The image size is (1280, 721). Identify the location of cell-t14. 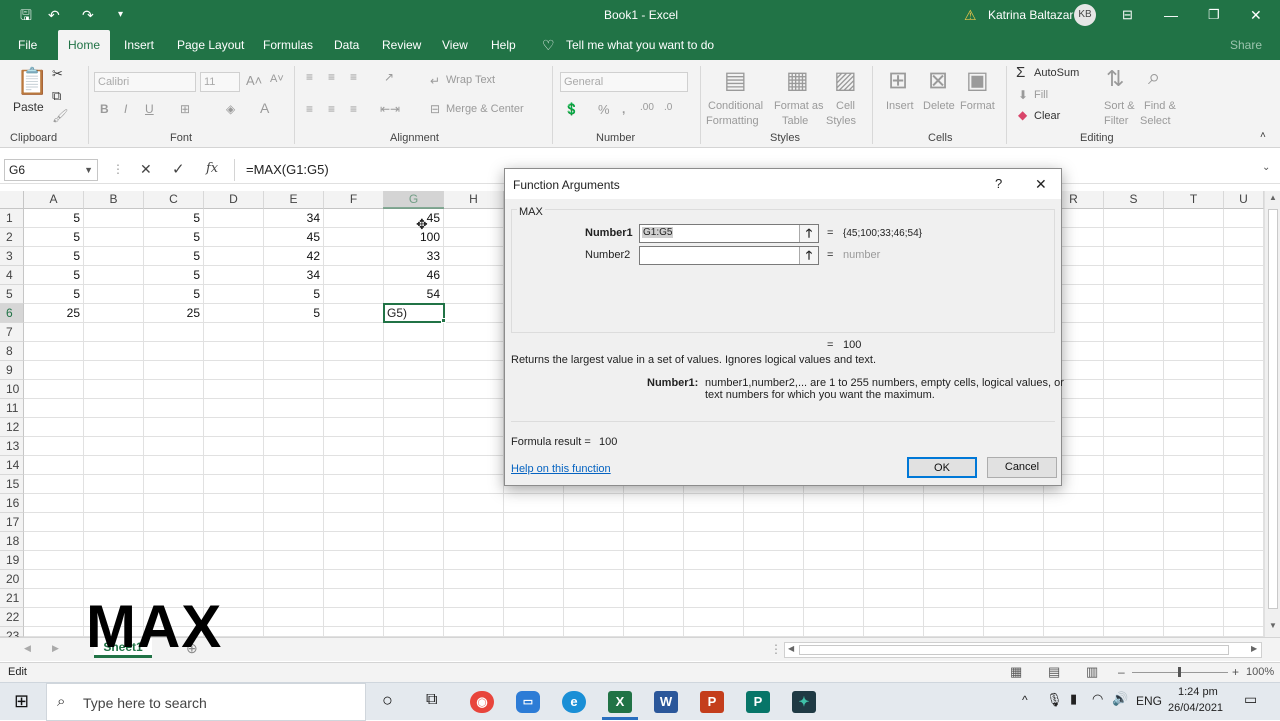
(1194, 465).